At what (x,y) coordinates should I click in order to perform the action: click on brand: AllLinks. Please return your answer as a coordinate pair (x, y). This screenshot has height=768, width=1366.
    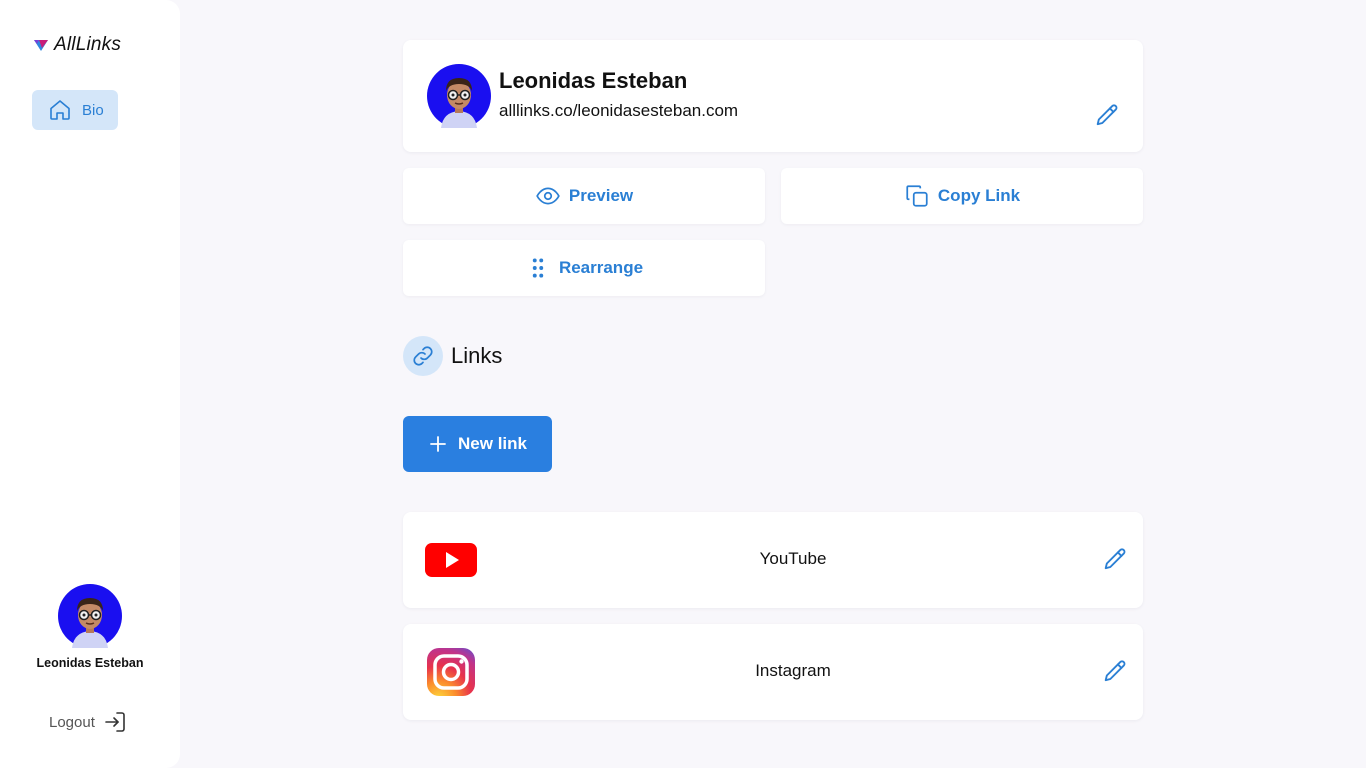
    Looking at the image, I should click on (77, 45).